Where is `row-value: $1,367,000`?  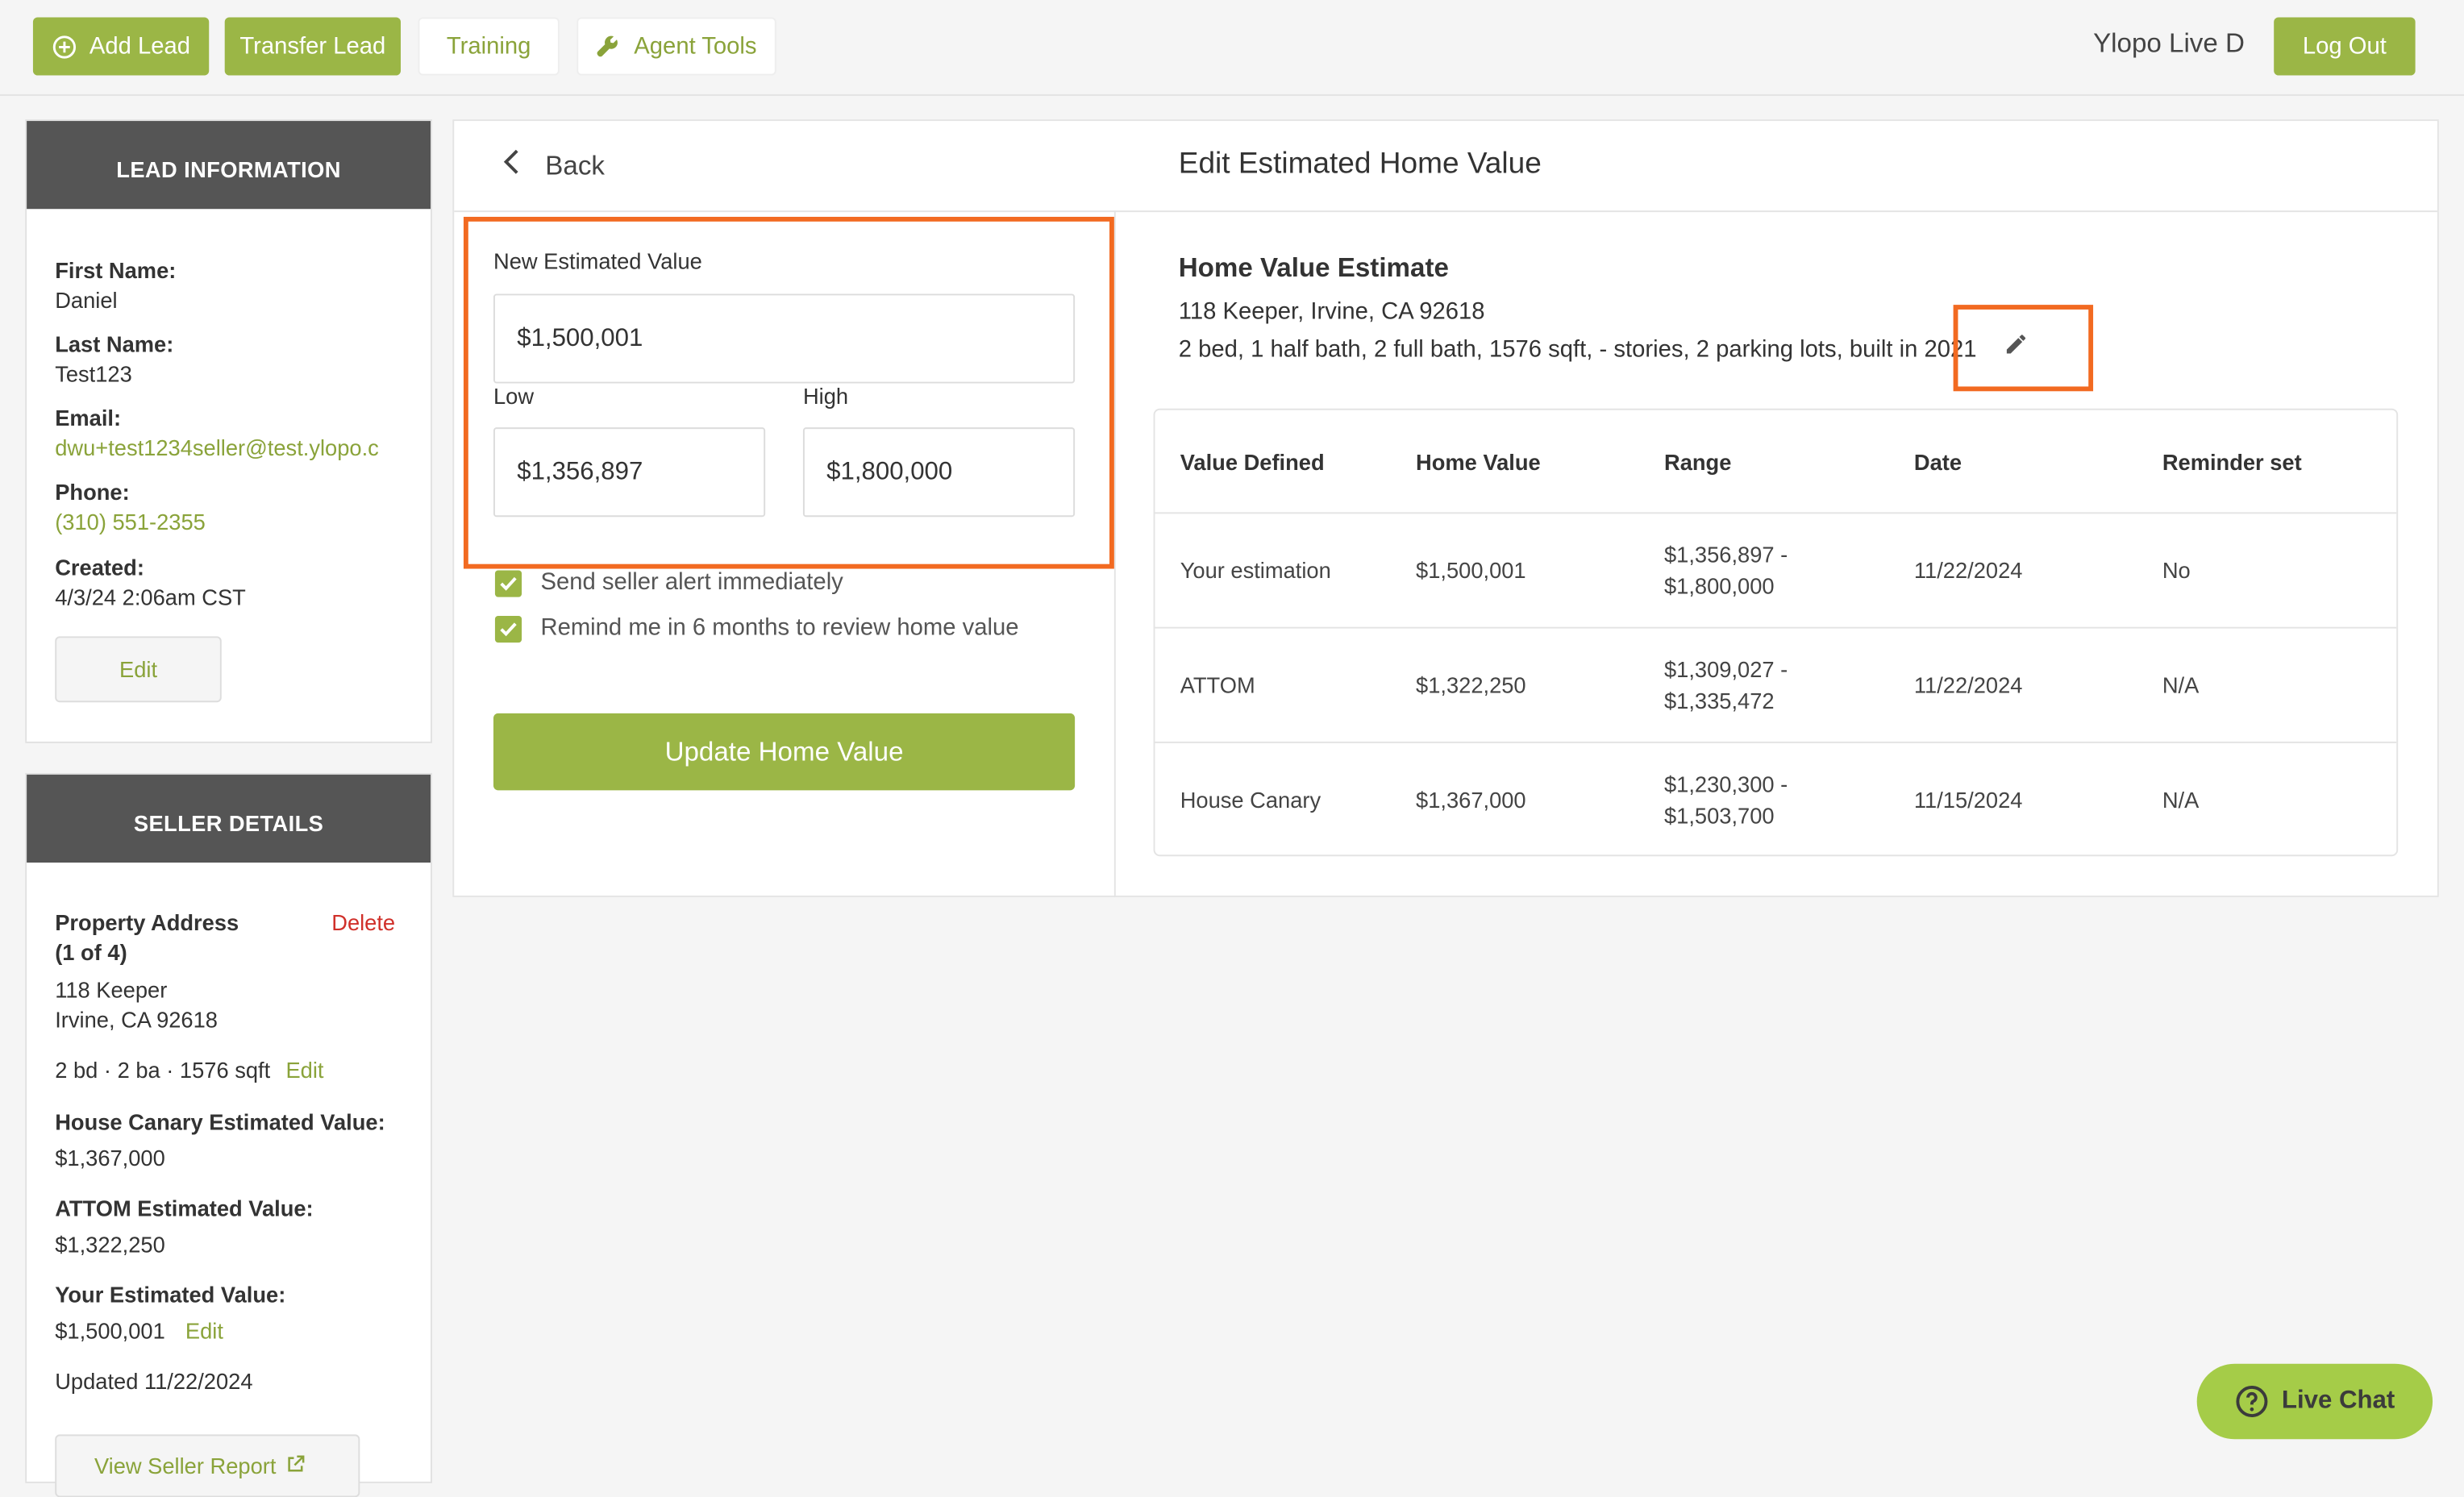
row-value: $1,367,000 is located at coordinates (1471, 800).